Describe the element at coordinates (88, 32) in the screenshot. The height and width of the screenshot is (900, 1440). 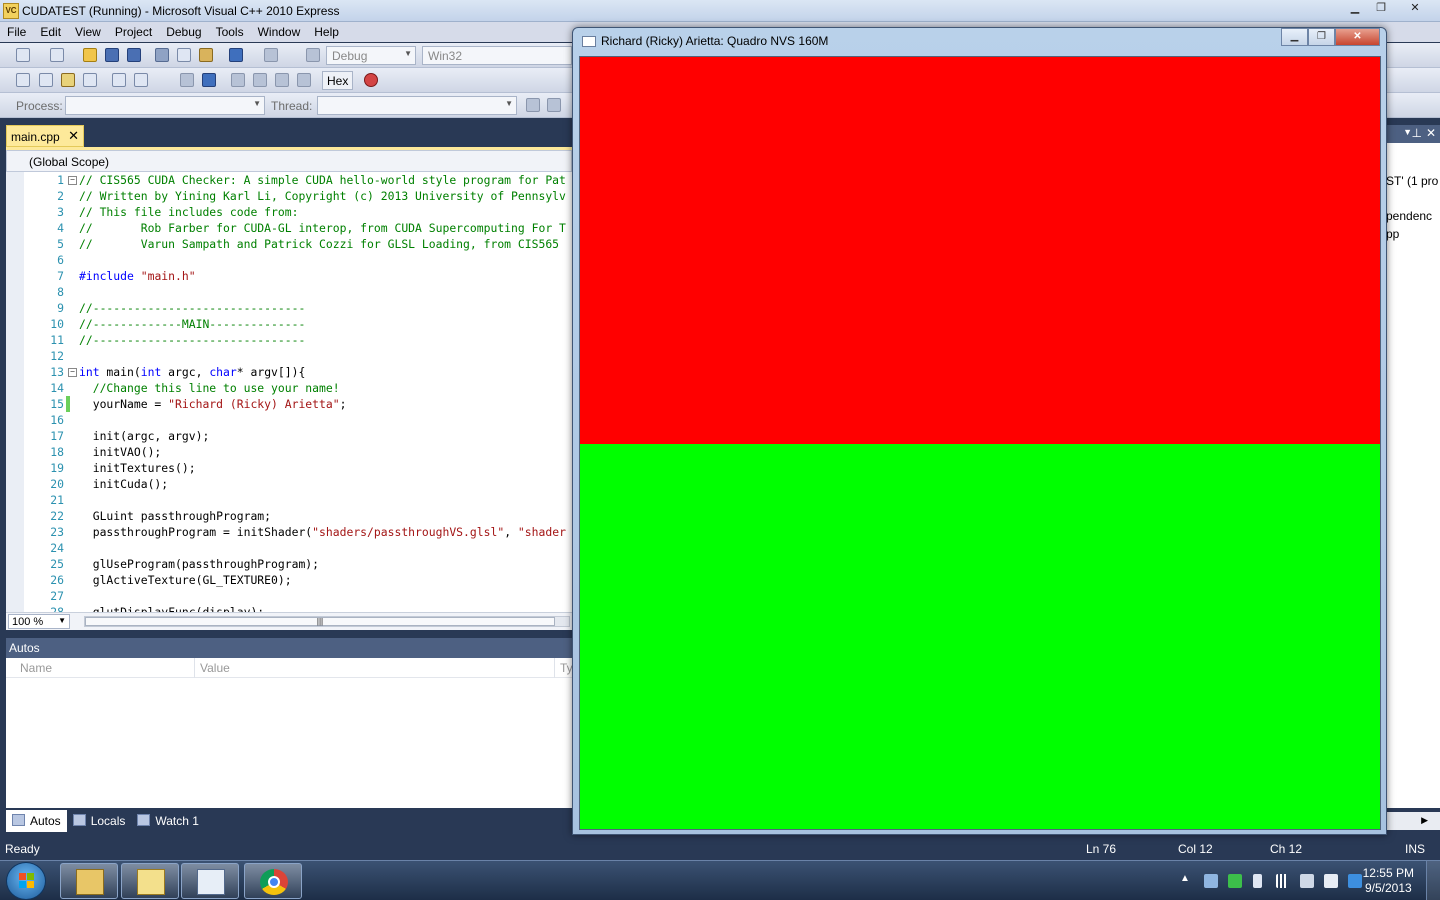
I see `menu-view: View` at that location.